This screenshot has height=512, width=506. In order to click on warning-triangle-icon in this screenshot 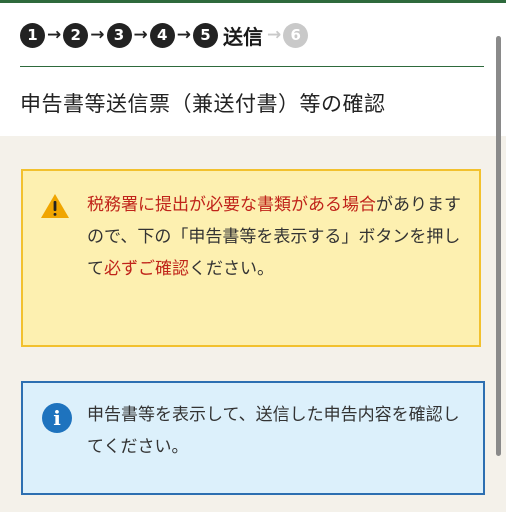, I will do `click(55, 206)`.